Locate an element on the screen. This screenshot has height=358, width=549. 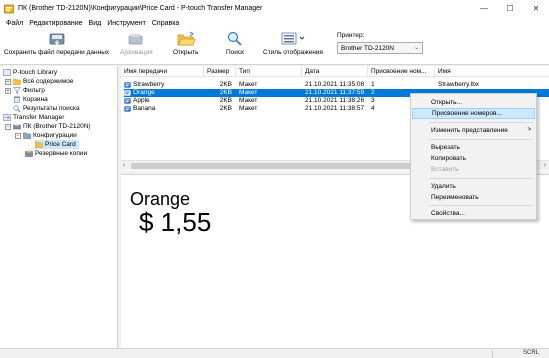
search-label: Поиск is located at coordinates (235, 52).